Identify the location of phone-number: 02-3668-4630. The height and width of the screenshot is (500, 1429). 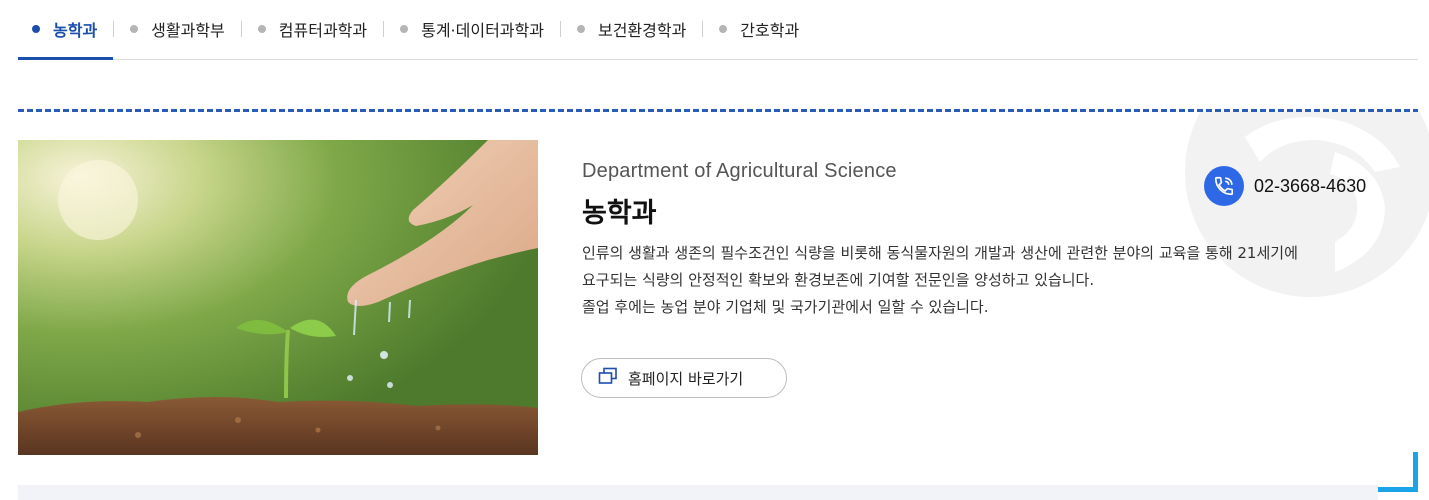
(1310, 185).